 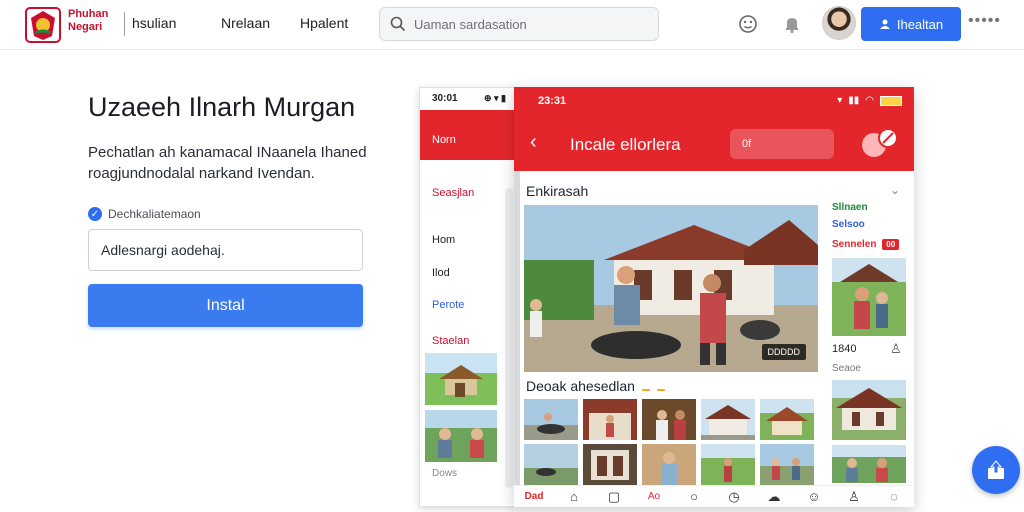 What do you see at coordinates (225, 305) in the screenshot?
I see `install-button: Instal` at bounding box center [225, 305].